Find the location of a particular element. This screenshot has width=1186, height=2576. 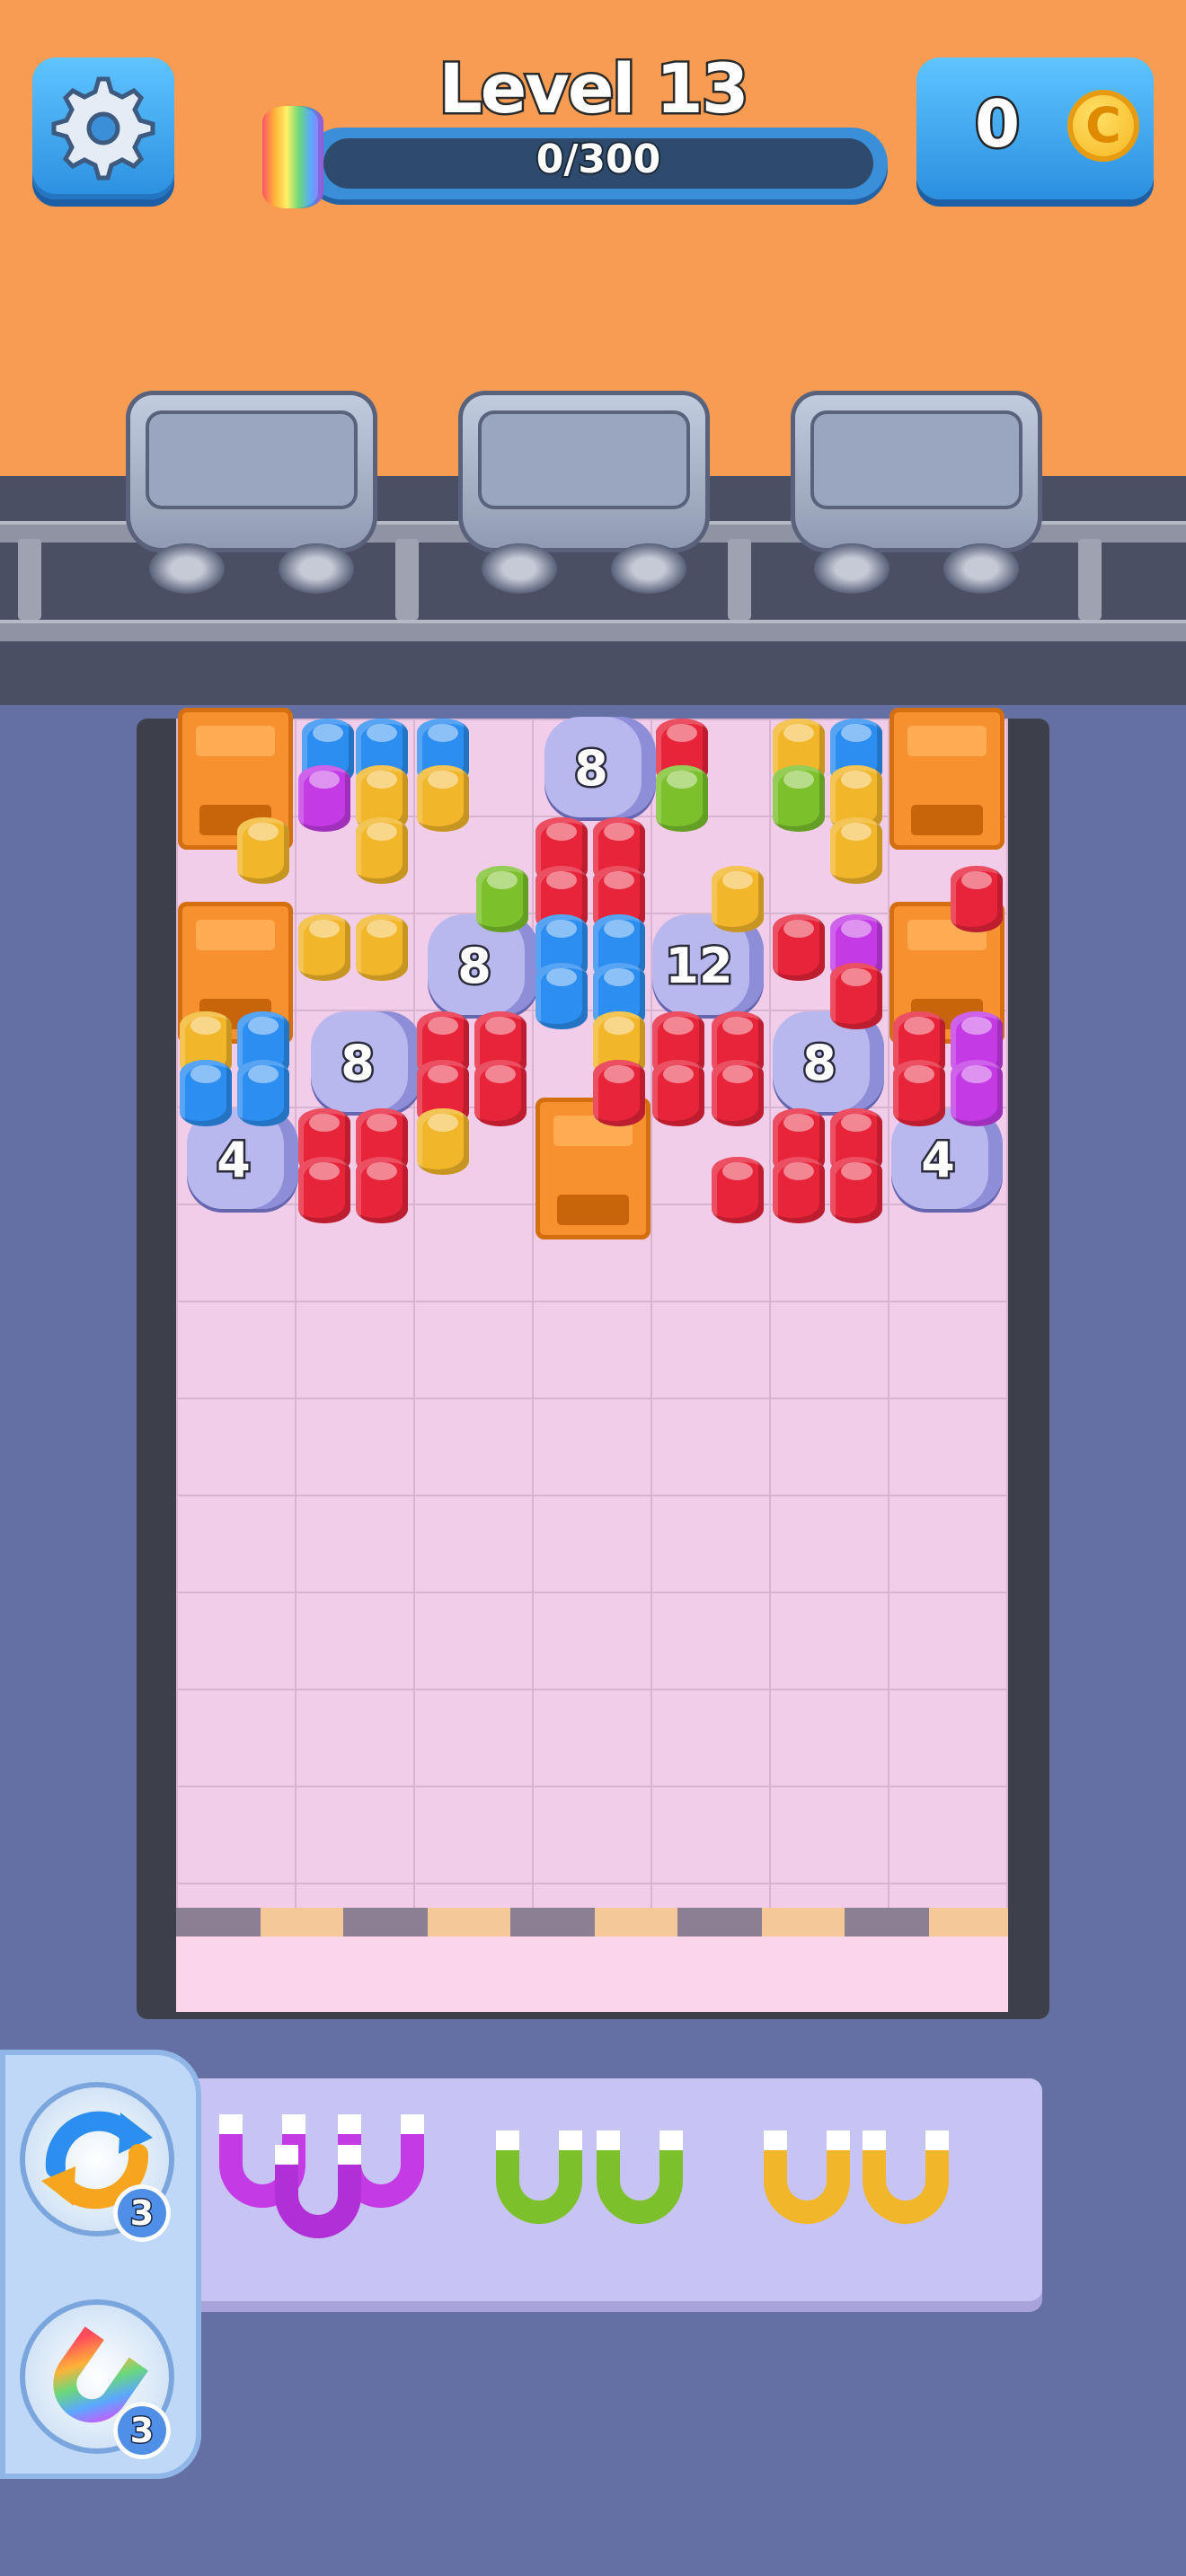

rainbow-magnet-booster-button: 3 is located at coordinates (97, 2379).